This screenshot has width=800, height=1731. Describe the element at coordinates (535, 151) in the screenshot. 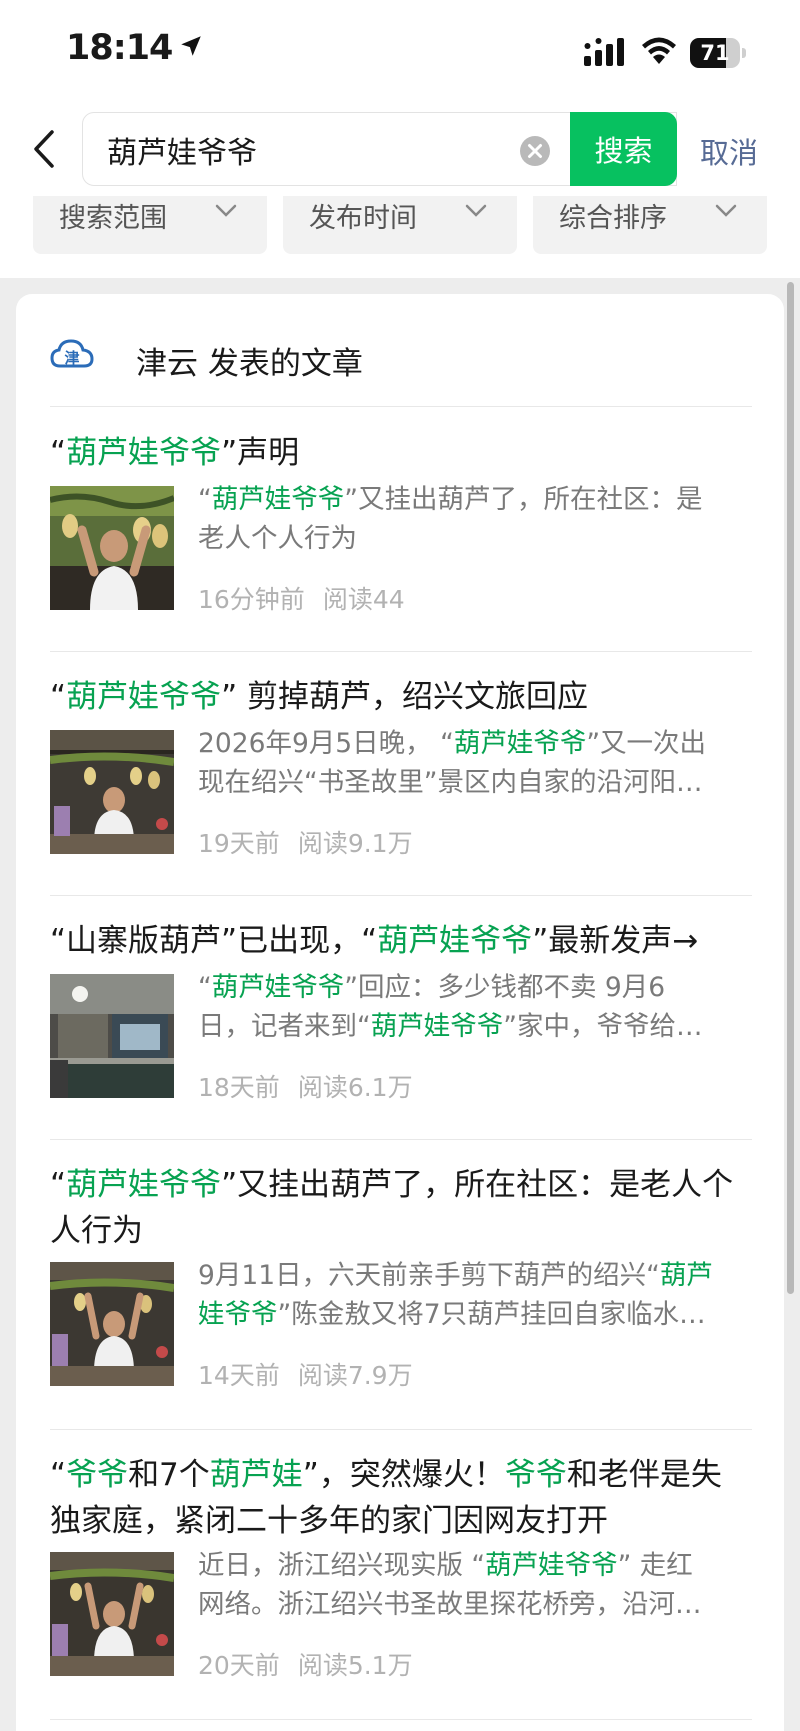

I see `clear-search-icon` at that location.